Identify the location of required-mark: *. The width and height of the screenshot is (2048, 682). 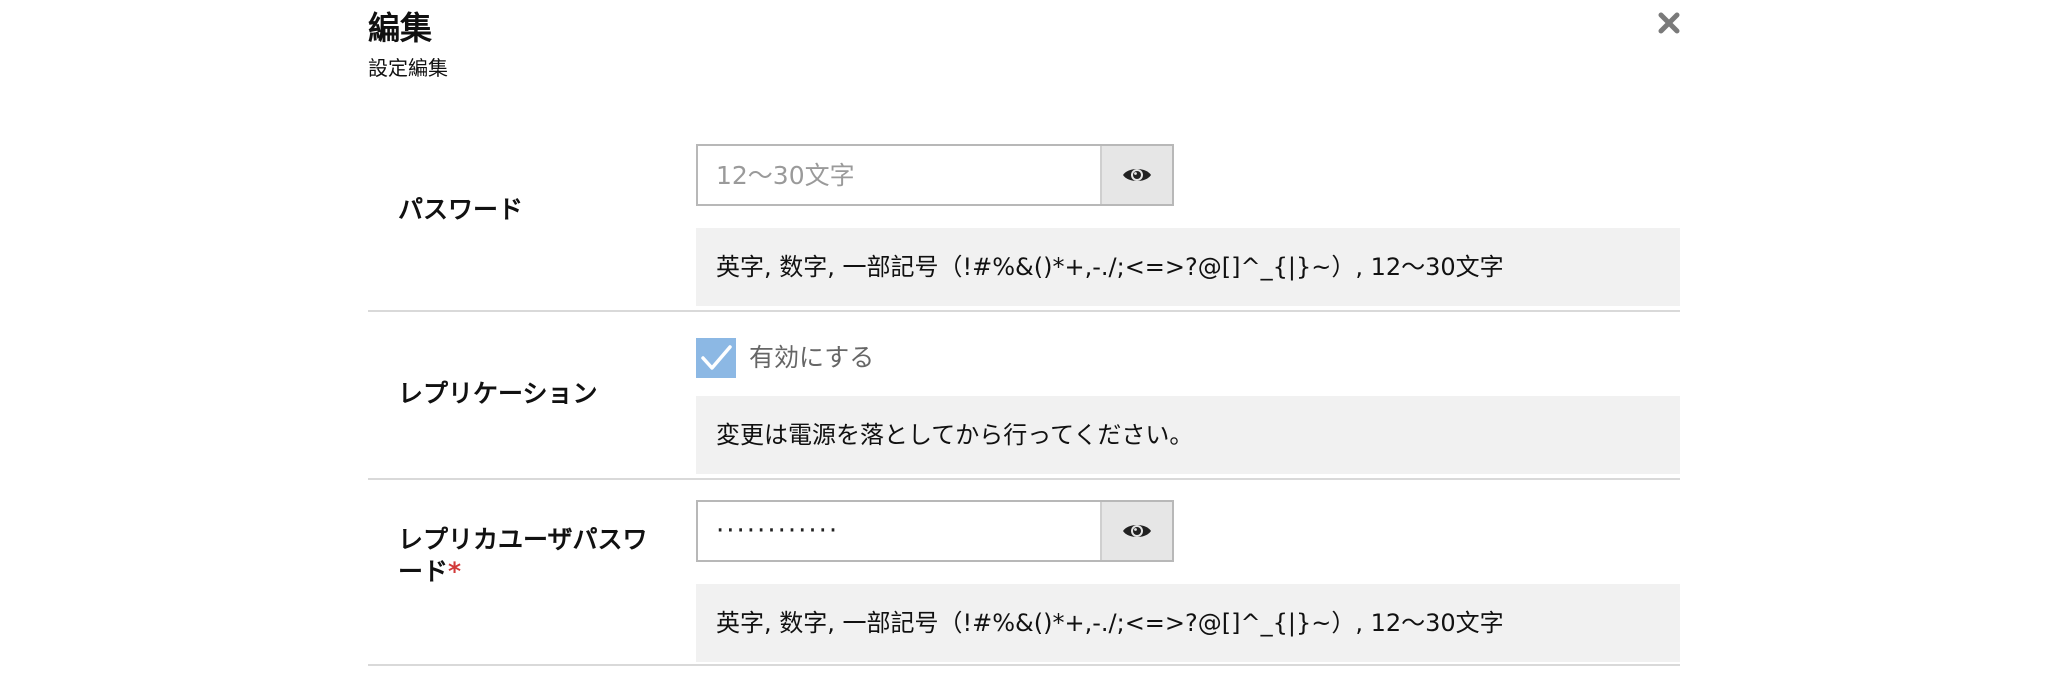
(455, 571).